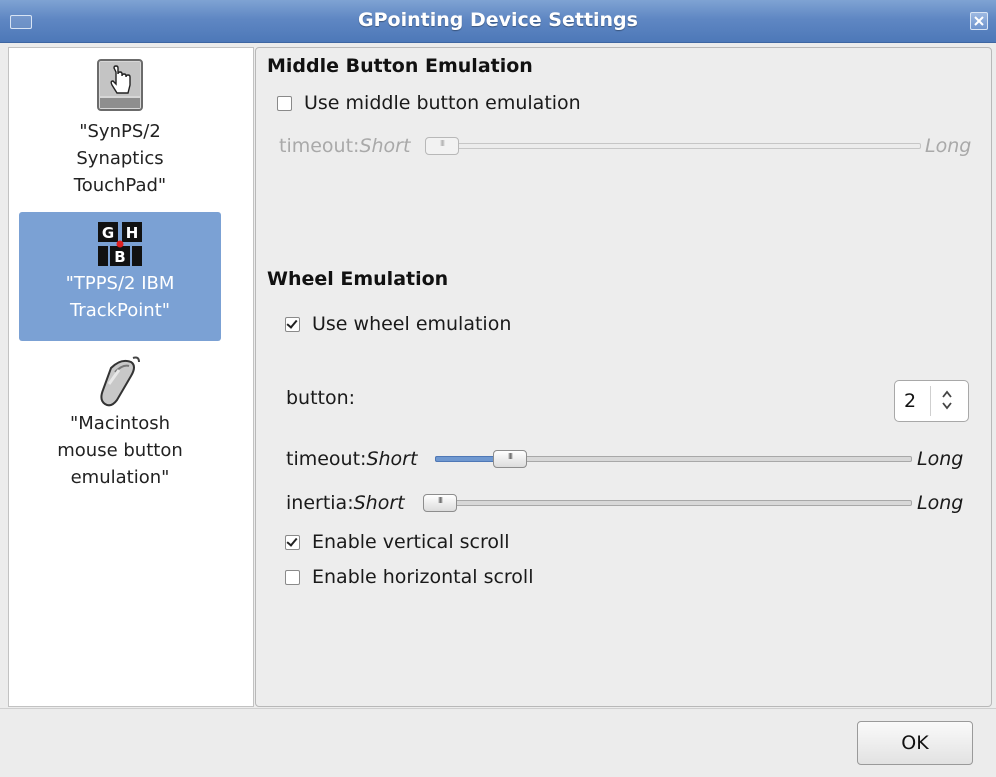 This screenshot has height=777, width=996. I want to click on device-item-macintosh-mouse: "Macintosh mouse button emulation", so click(120, 424).